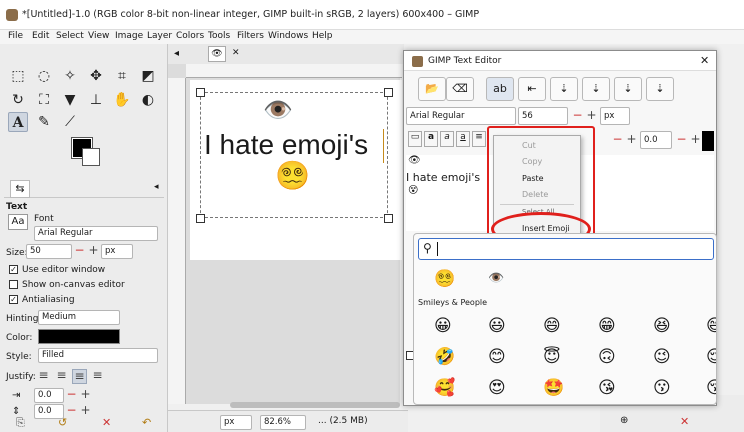  Describe the element at coordinates (13, 269) in the screenshot. I see `use-editor-checkbox: ✓` at that location.